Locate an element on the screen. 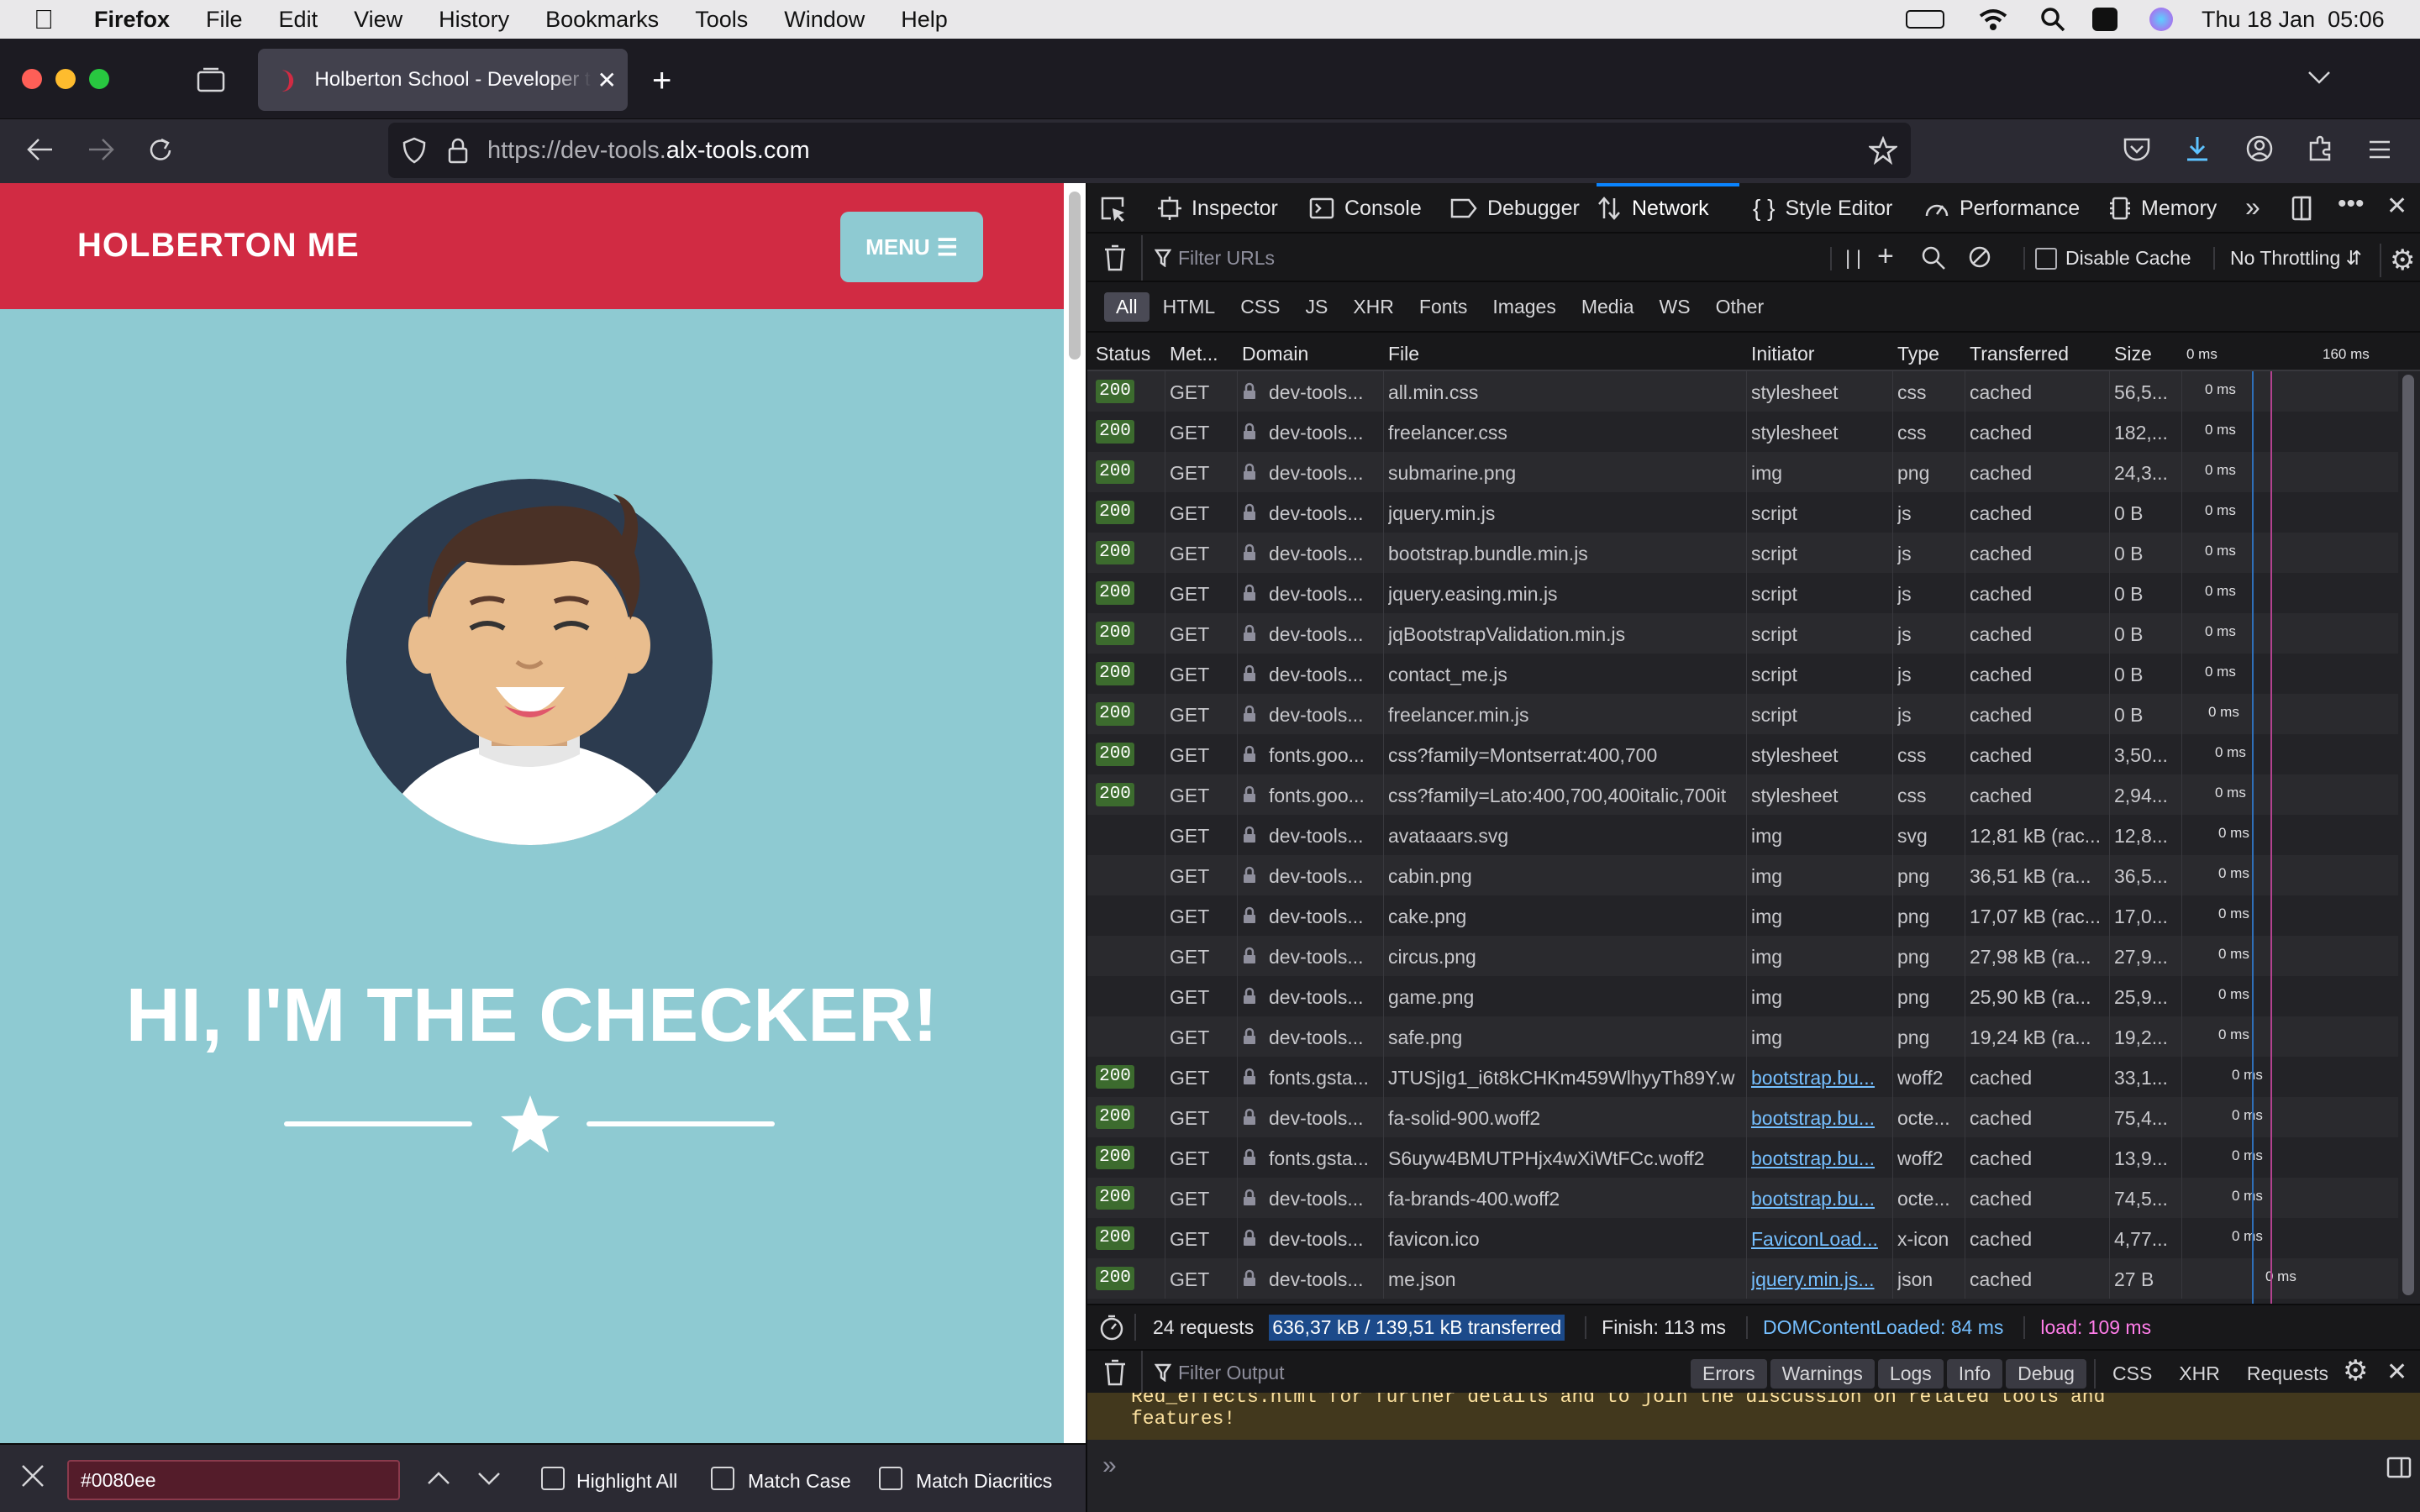 This screenshot has width=2420, height=1512. col-initiator: Initiator is located at coordinates (1783, 354).